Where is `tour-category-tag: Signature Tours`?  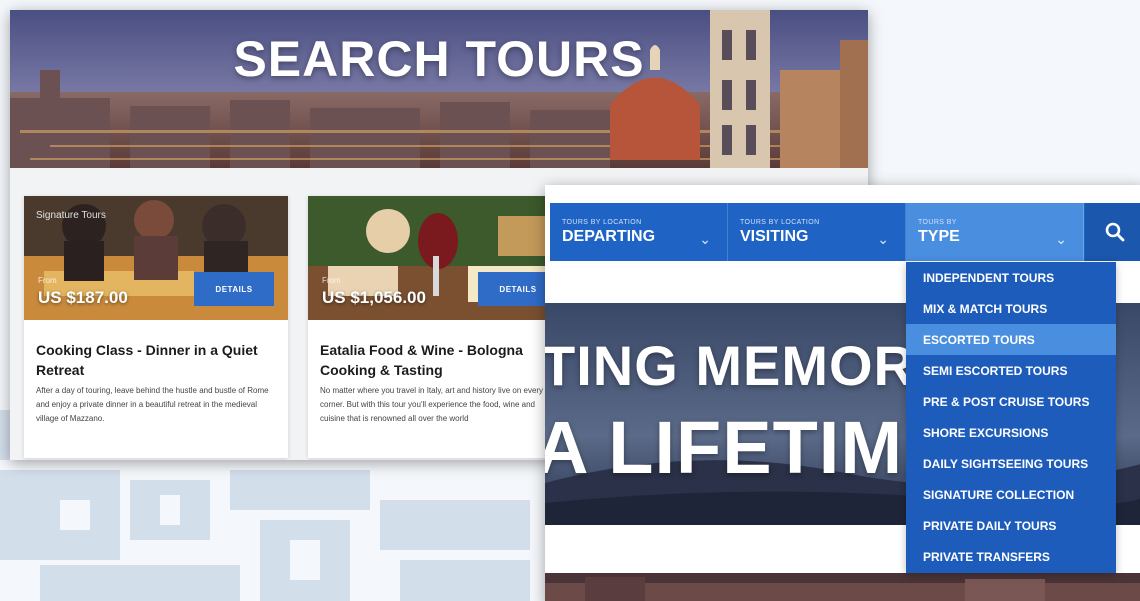
tour-category-tag: Signature Tours is located at coordinates (71, 215).